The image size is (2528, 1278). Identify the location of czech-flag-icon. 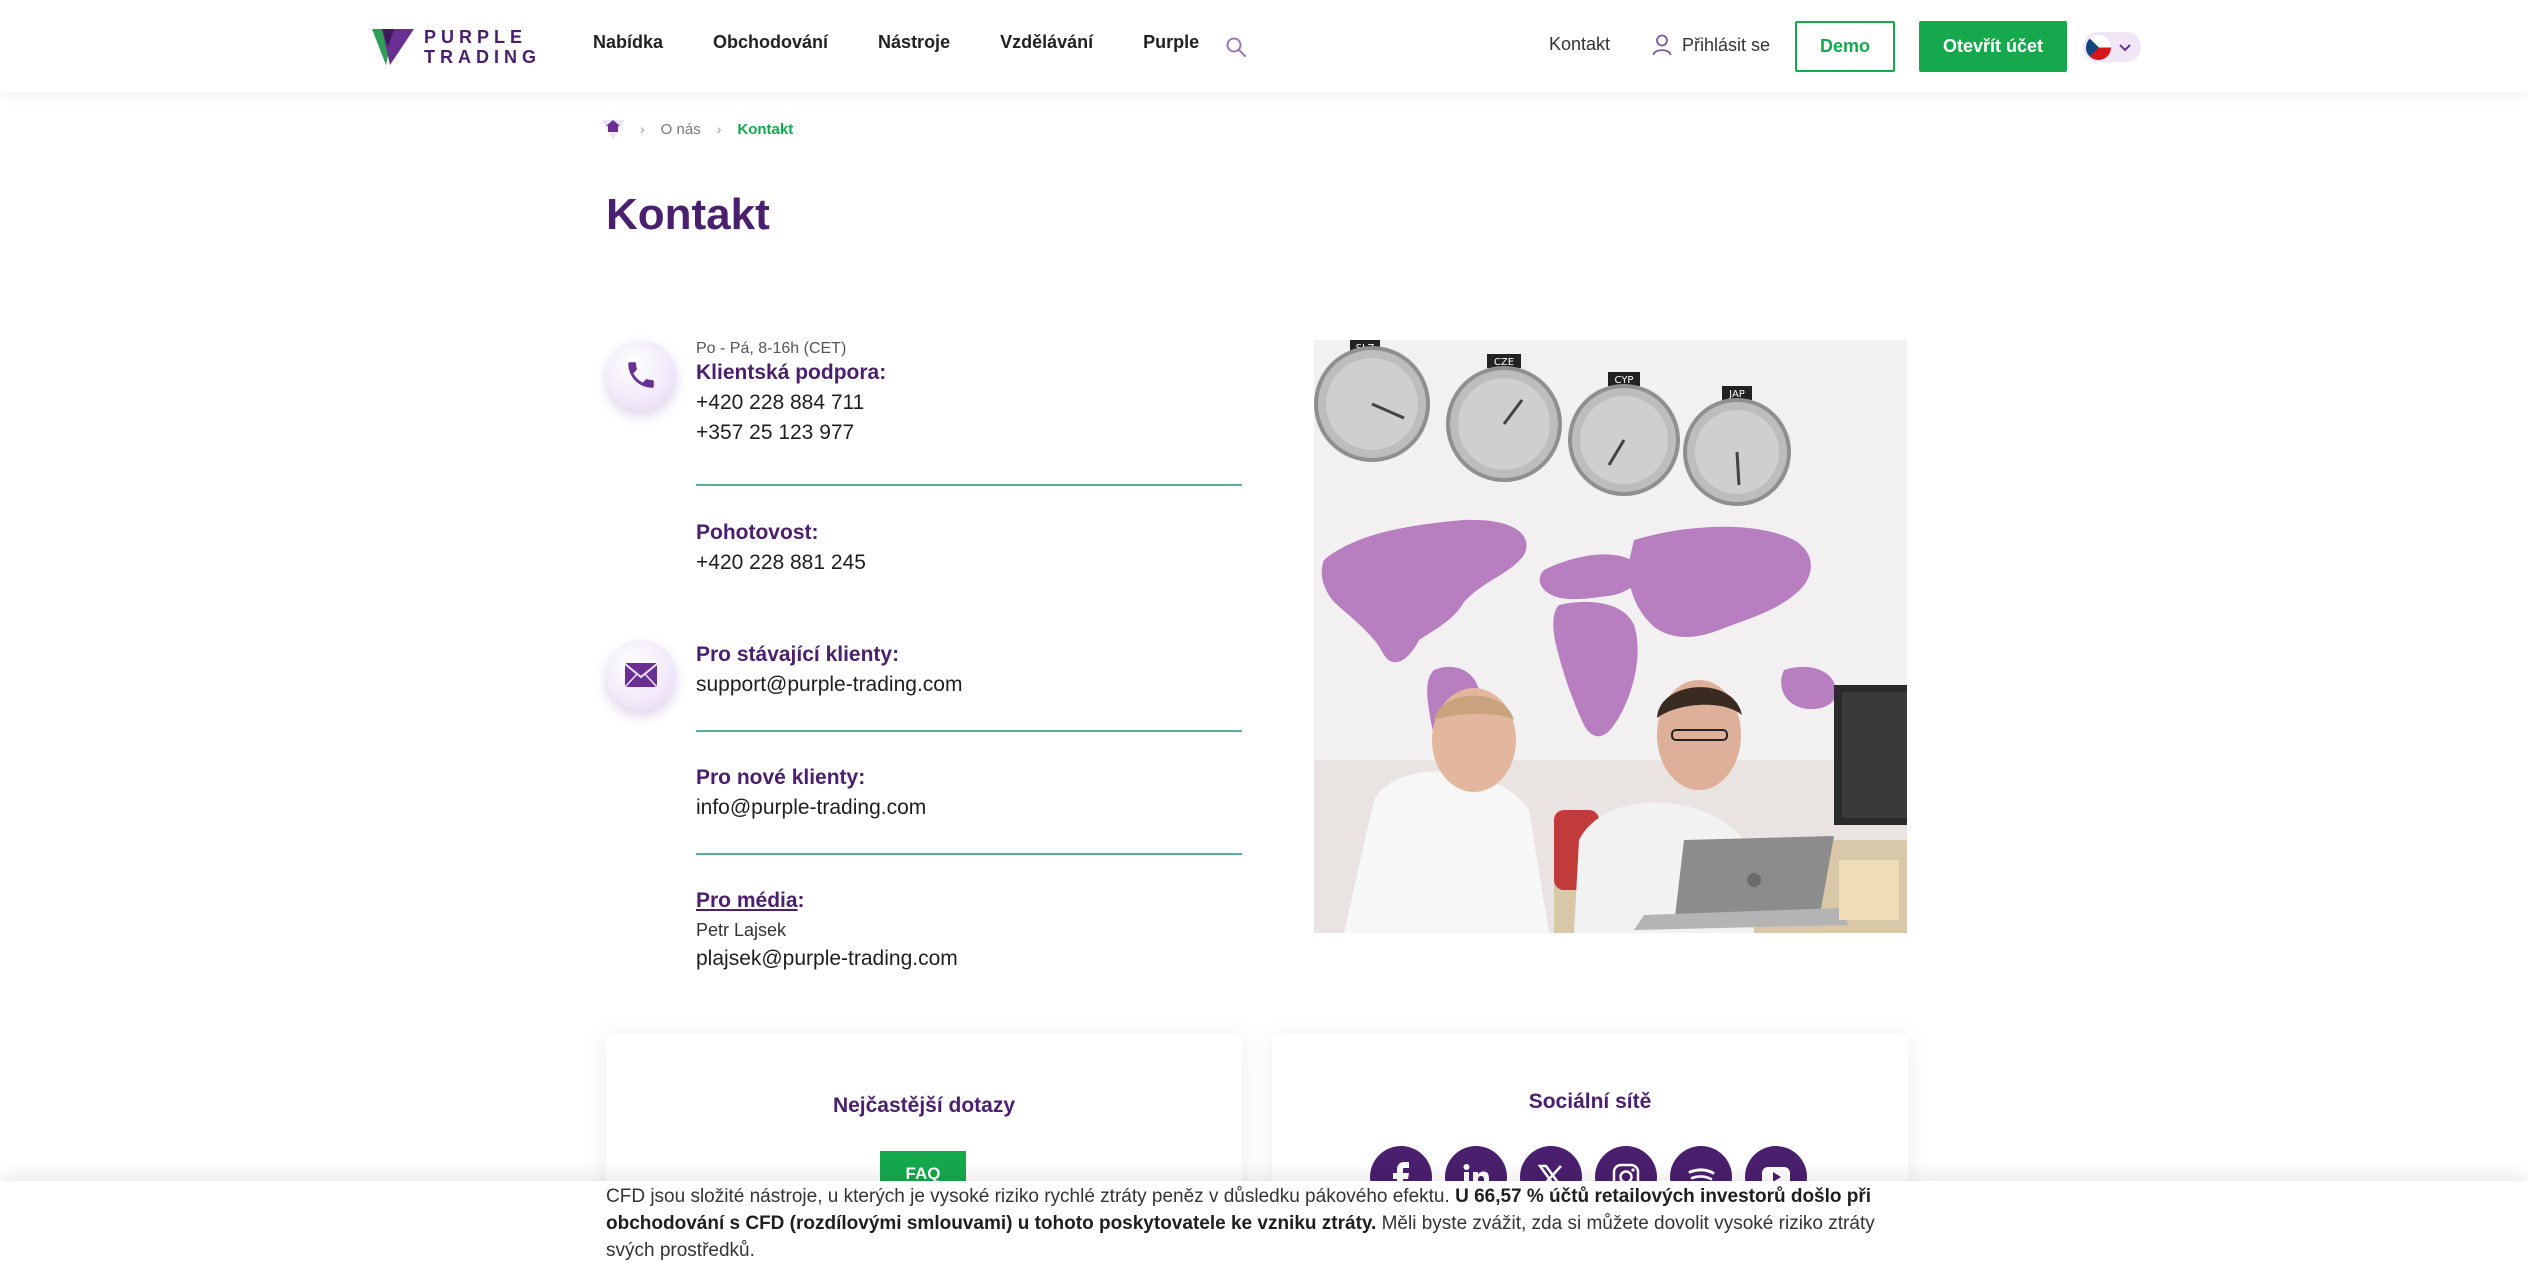
(2098, 47).